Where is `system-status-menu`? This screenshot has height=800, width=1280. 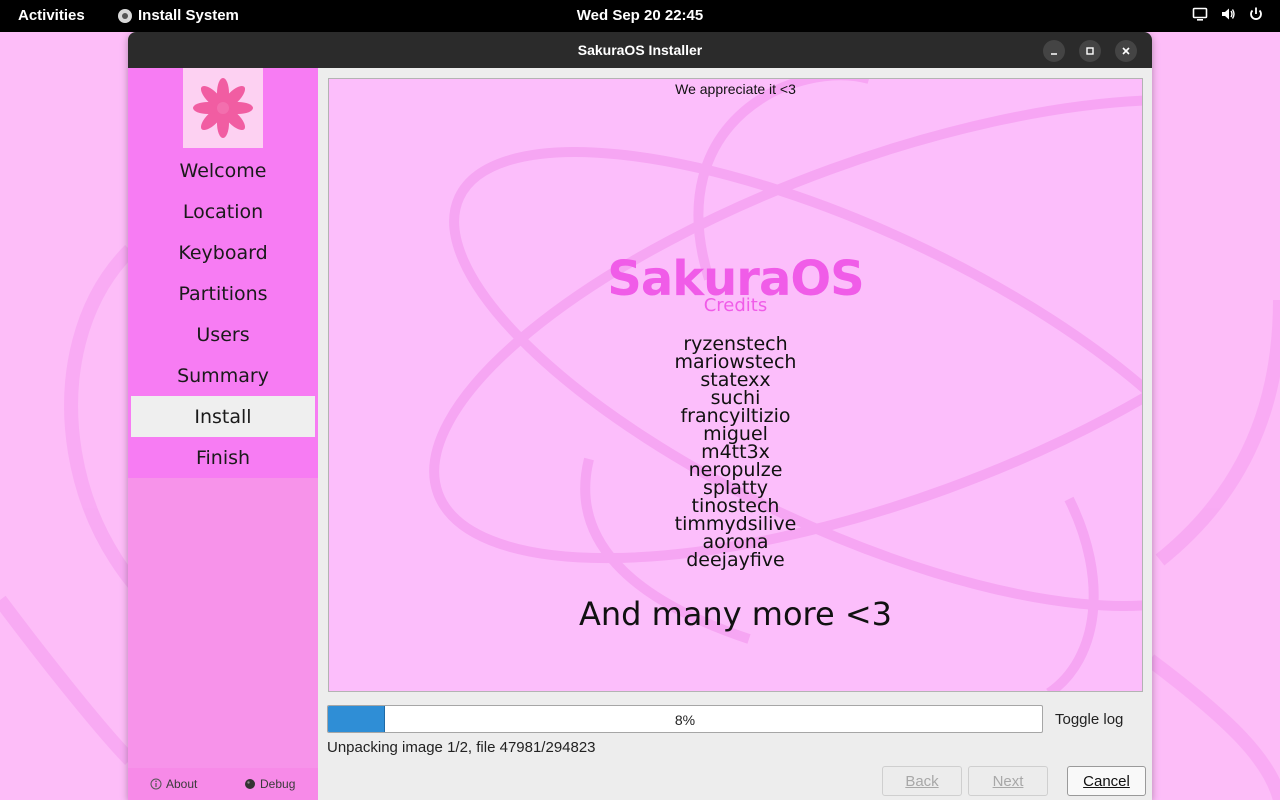
system-status-menu is located at coordinates (1228, 14).